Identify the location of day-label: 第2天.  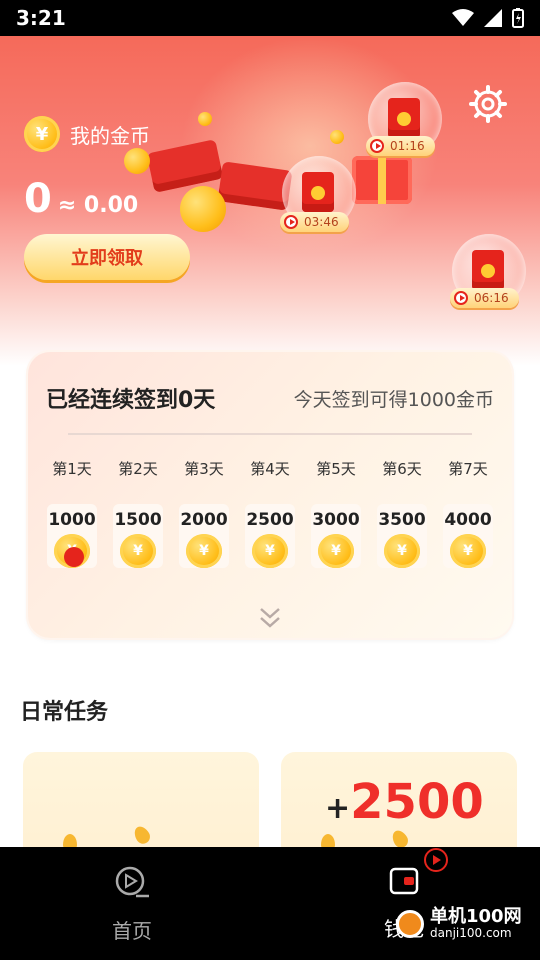
(138, 469).